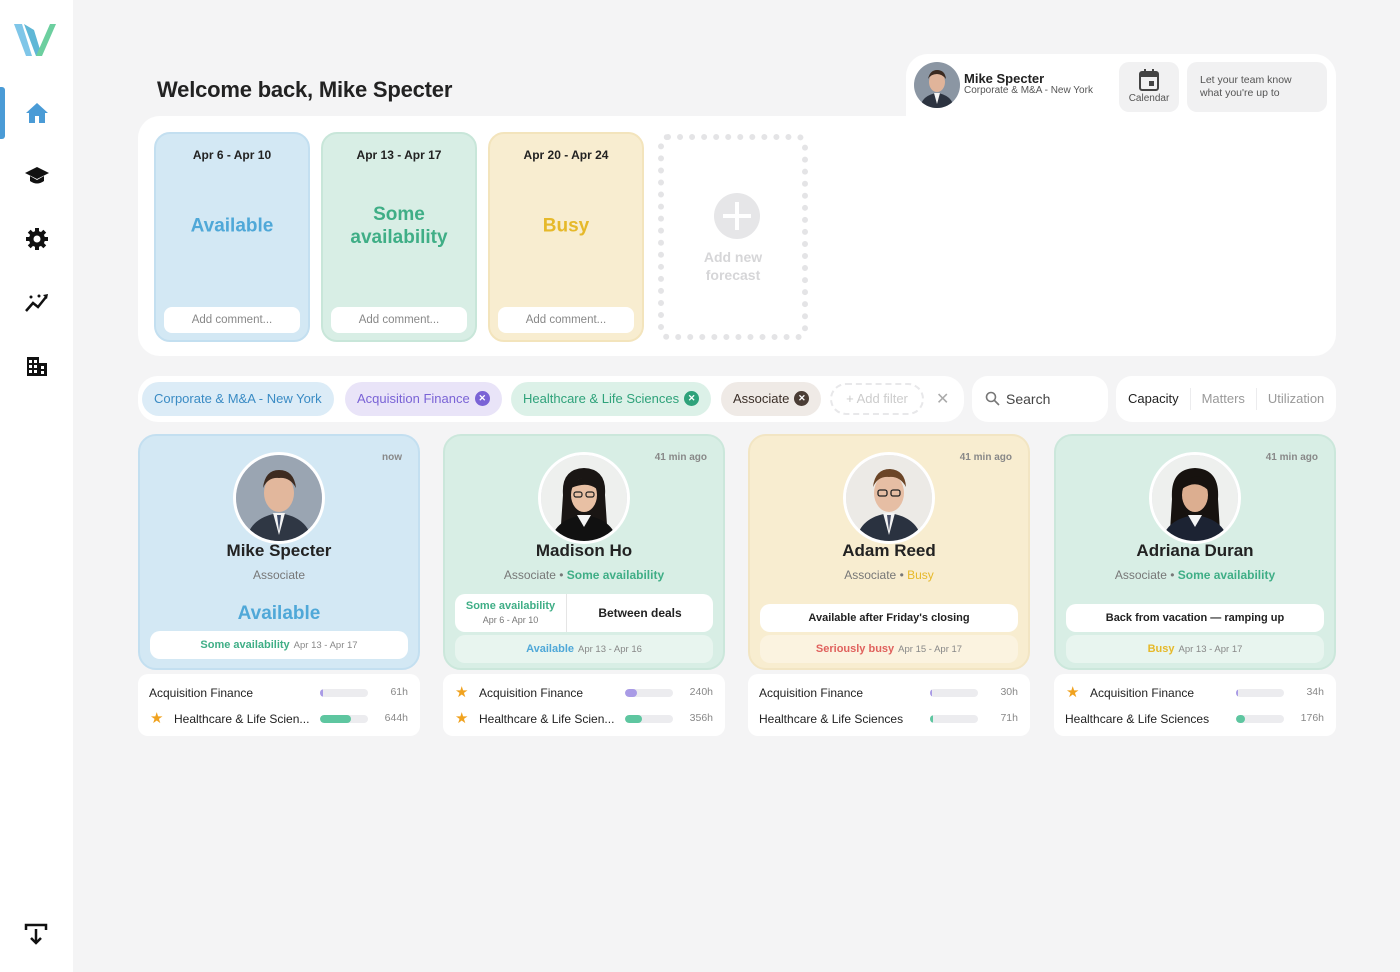 The height and width of the screenshot is (972, 1400). What do you see at coordinates (889, 618) in the screenshot?
I see `status-note: Available after Friday's closing` at bounding box center [889, 618].